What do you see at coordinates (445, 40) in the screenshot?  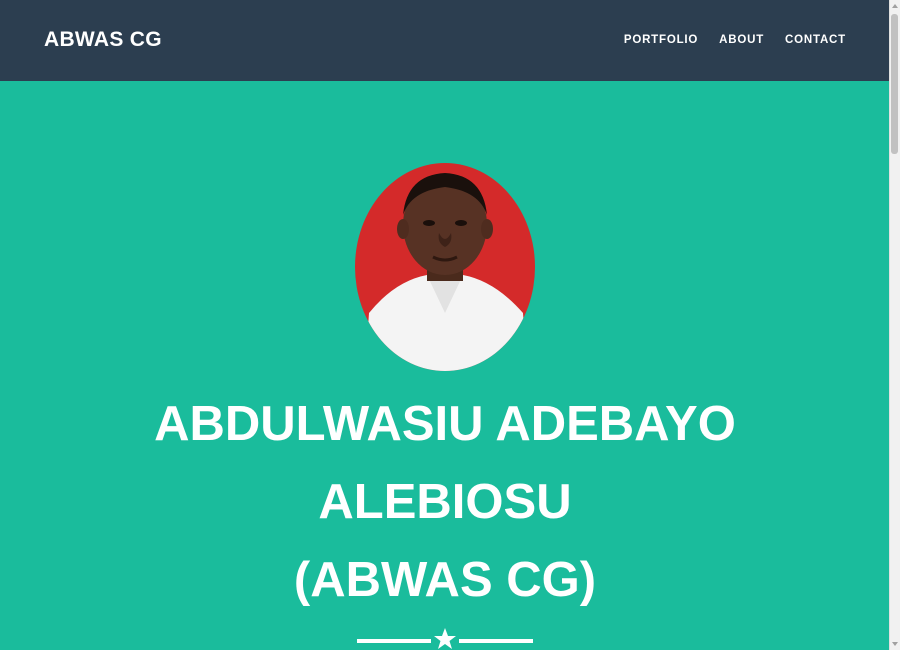 I see `navbar: ABWAS CG PORTFOLIO ABOUT CONTACT` at bounding box center [445, 40].